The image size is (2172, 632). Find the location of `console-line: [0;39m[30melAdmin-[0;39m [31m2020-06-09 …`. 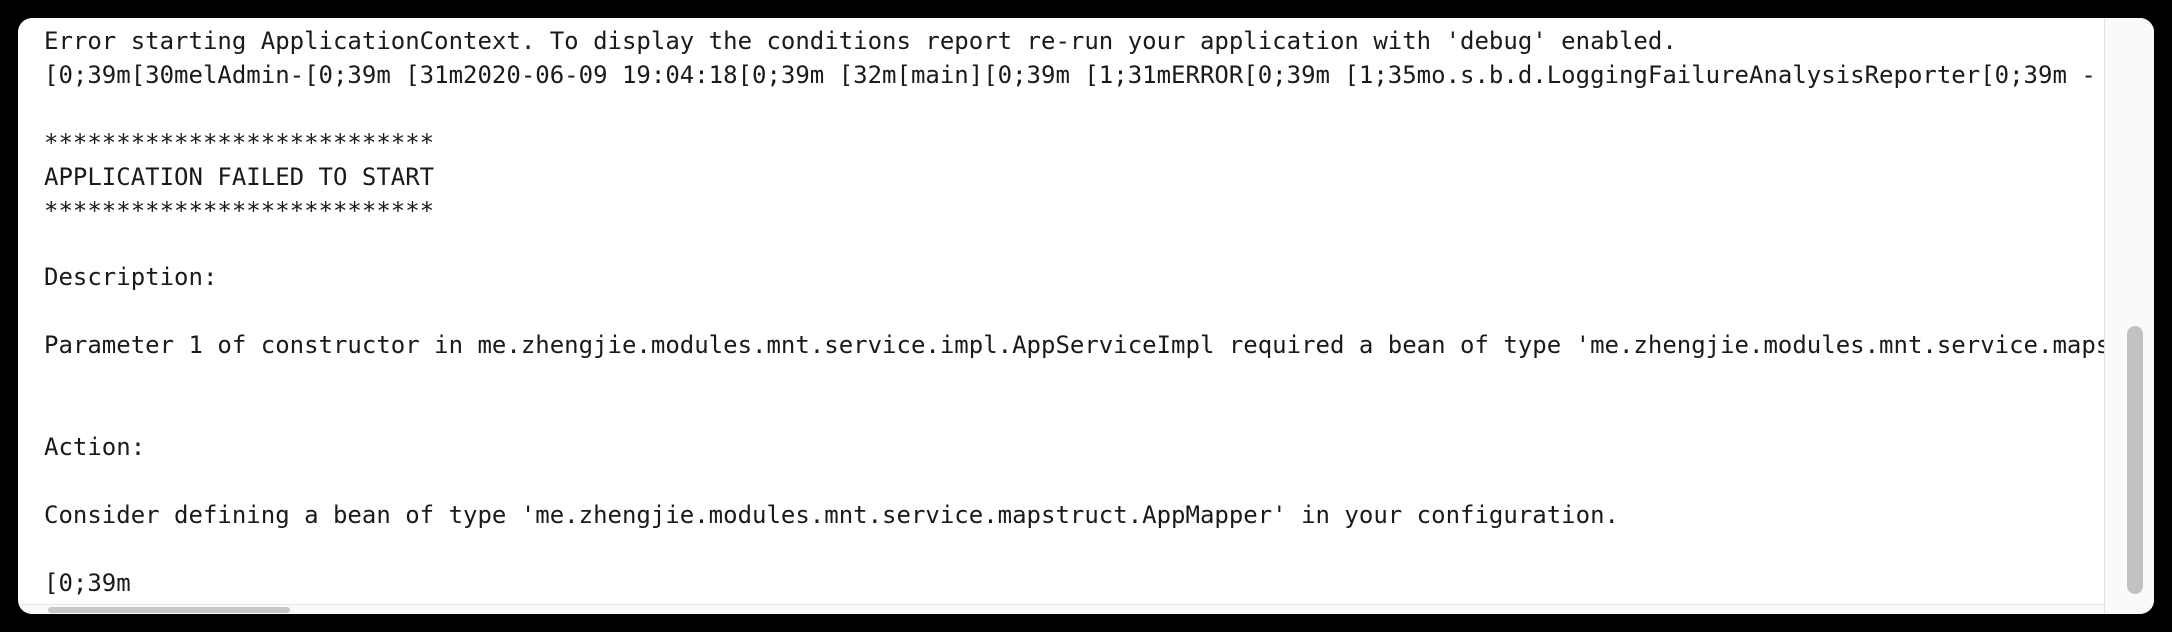

console-line: [0;39m[30melAdmin-[0;39m [31m2020-06-09 … is located at coordinates (1070, 75).